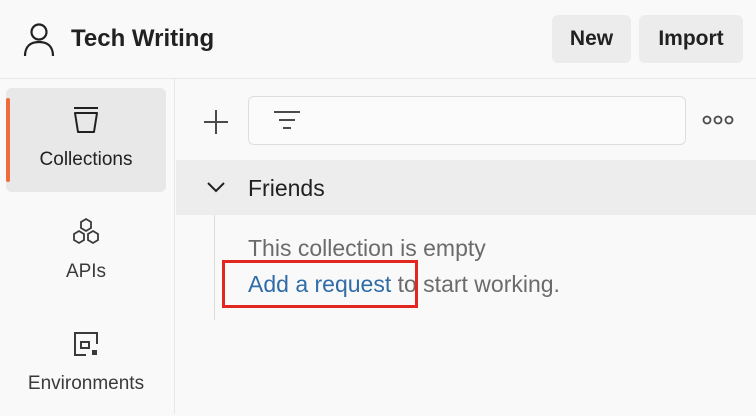  I want to click on collection-name: Friends, so click(286, 188).